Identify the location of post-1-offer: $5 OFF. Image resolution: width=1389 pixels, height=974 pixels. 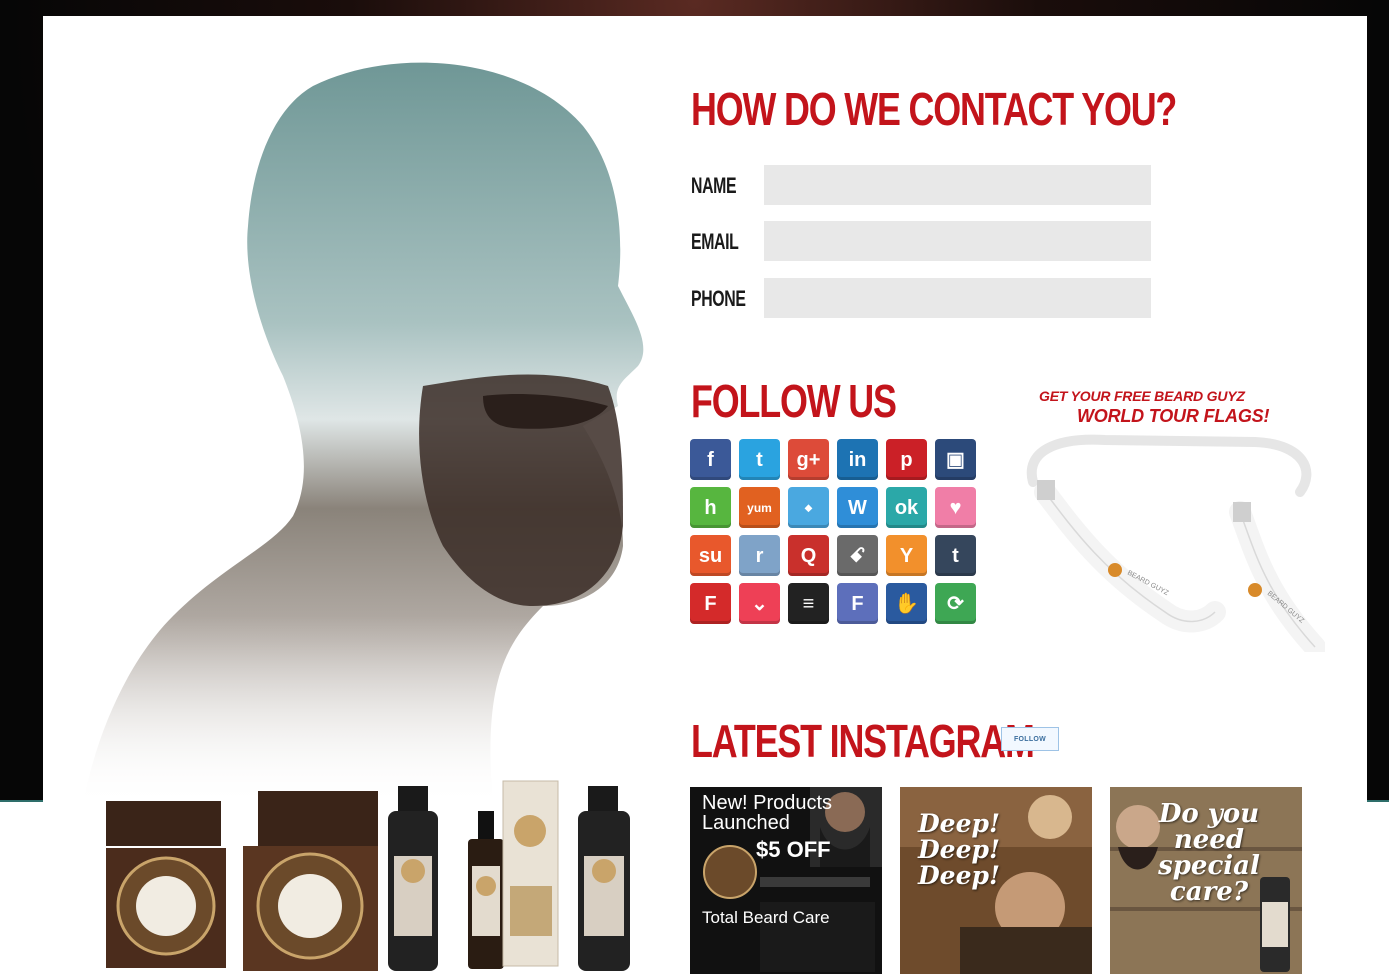
(793, 849).